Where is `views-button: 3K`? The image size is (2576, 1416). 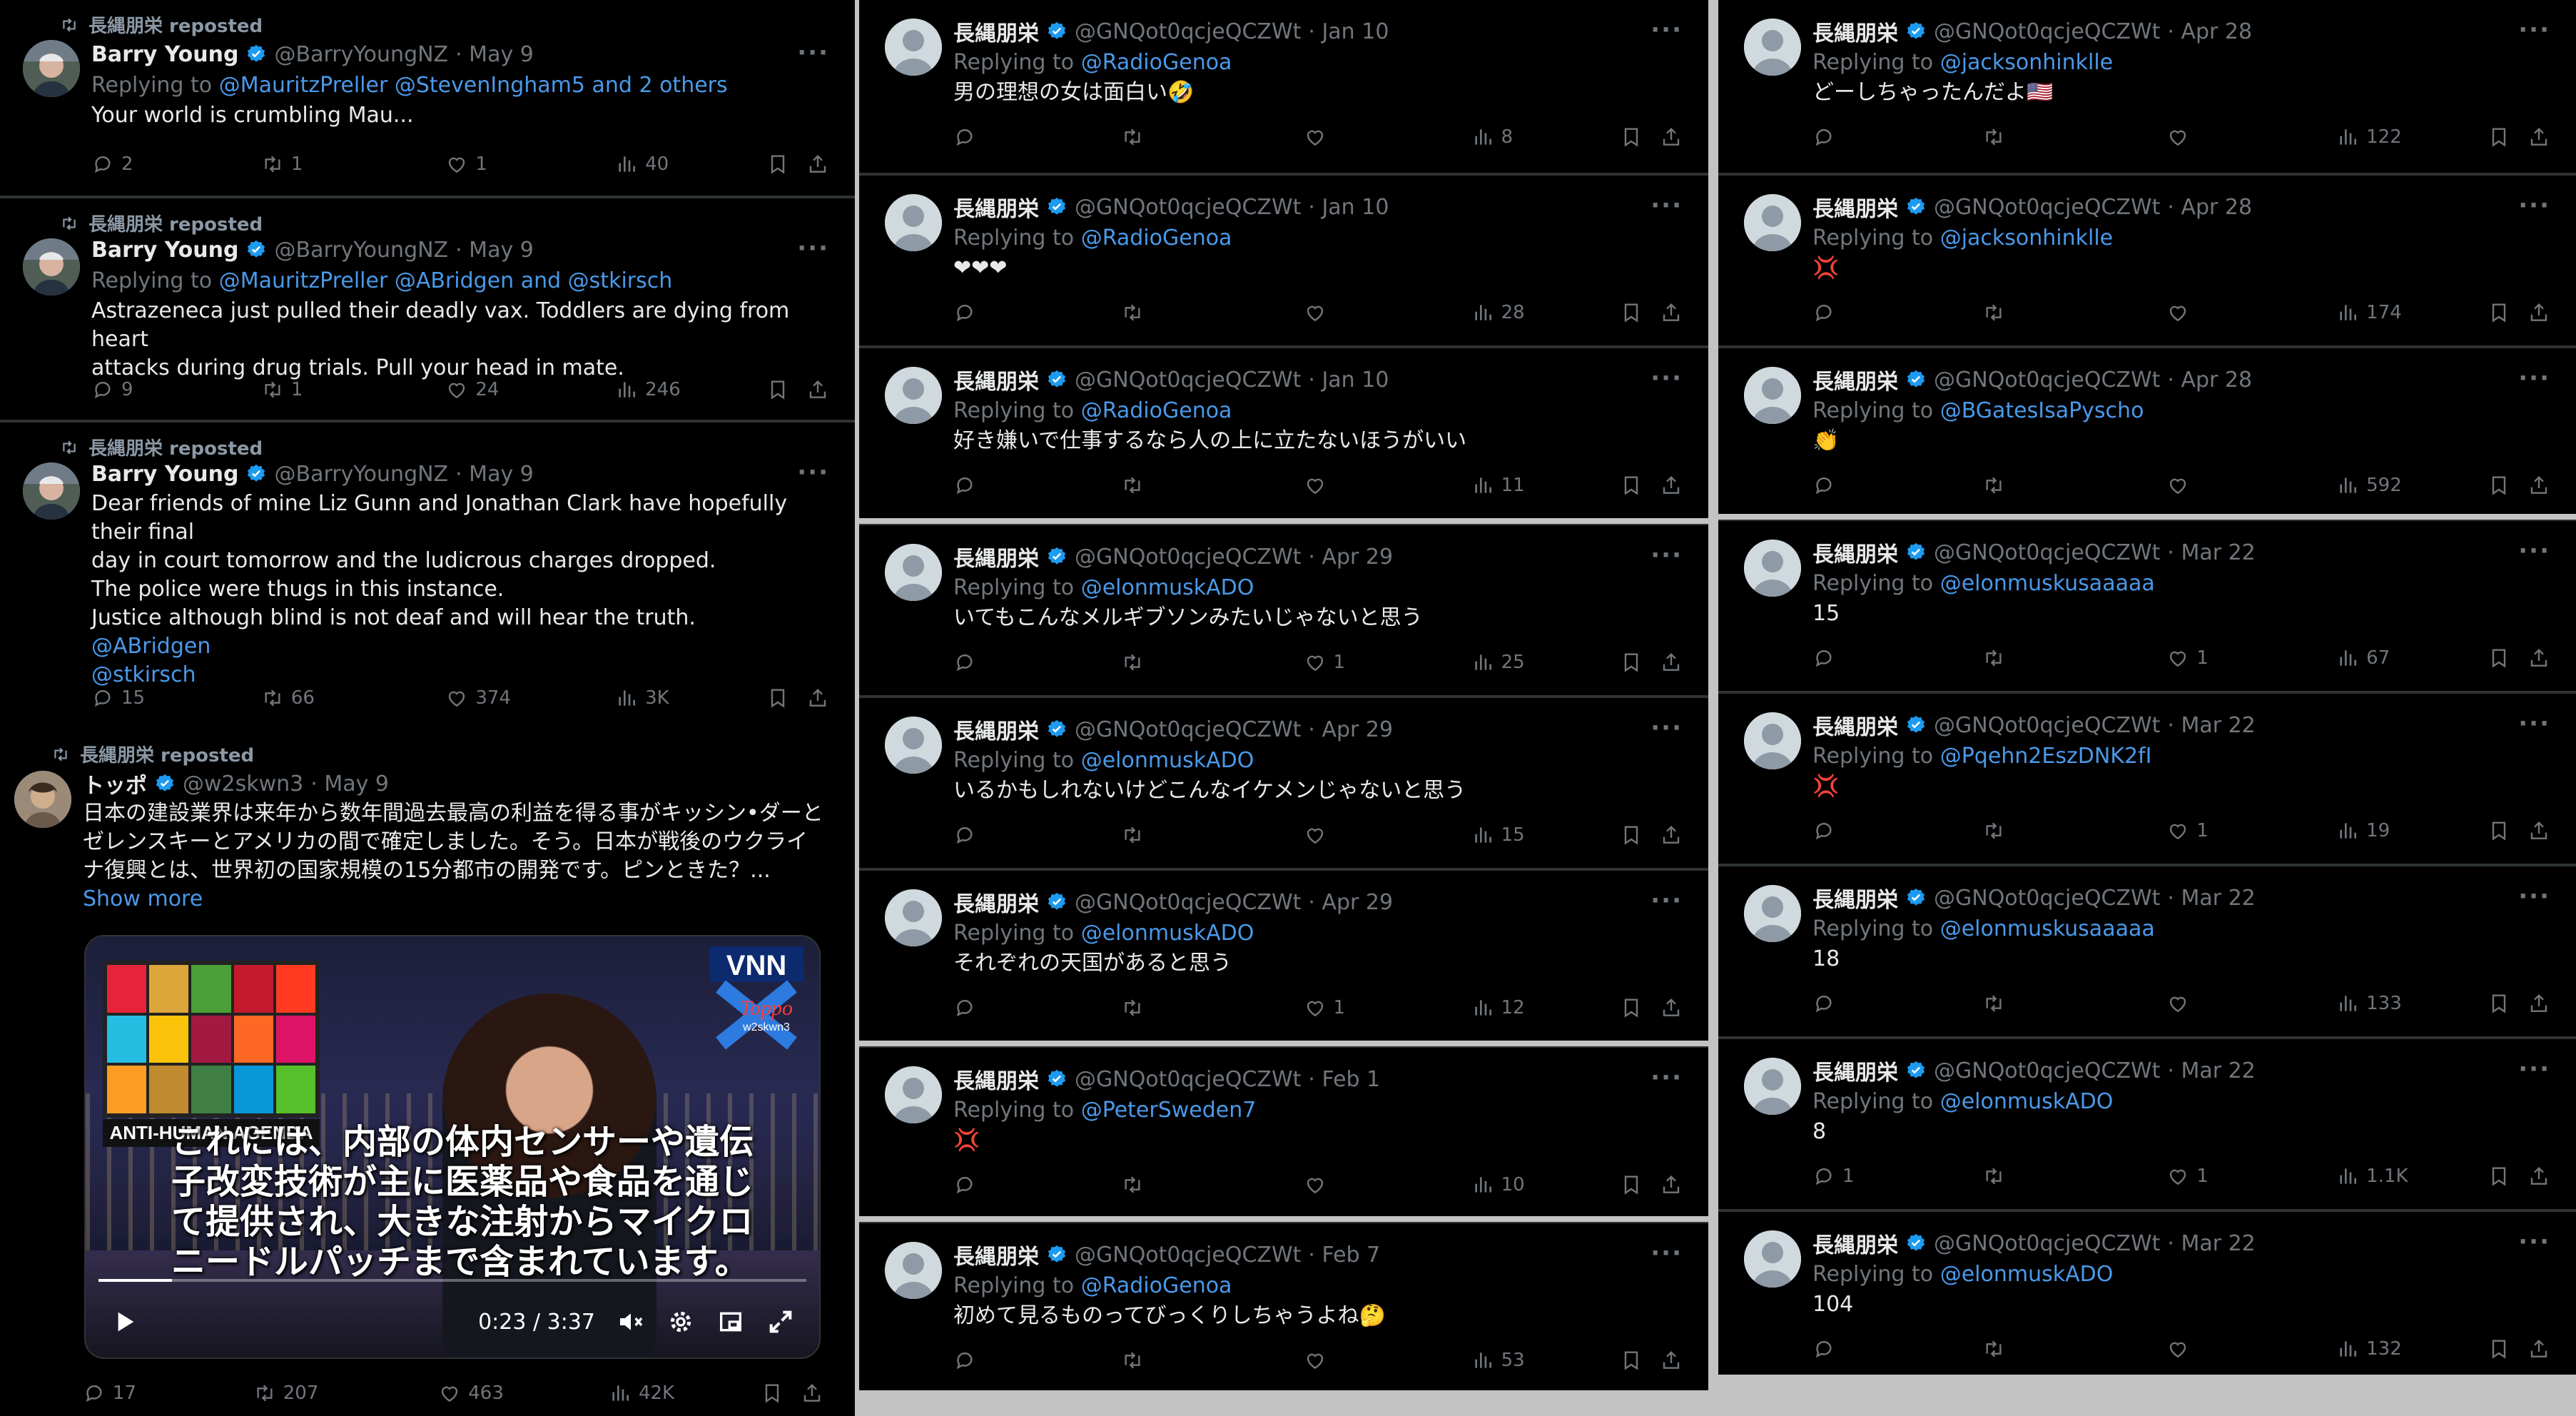
views-button: 3K is located at coordinates (642, 698).